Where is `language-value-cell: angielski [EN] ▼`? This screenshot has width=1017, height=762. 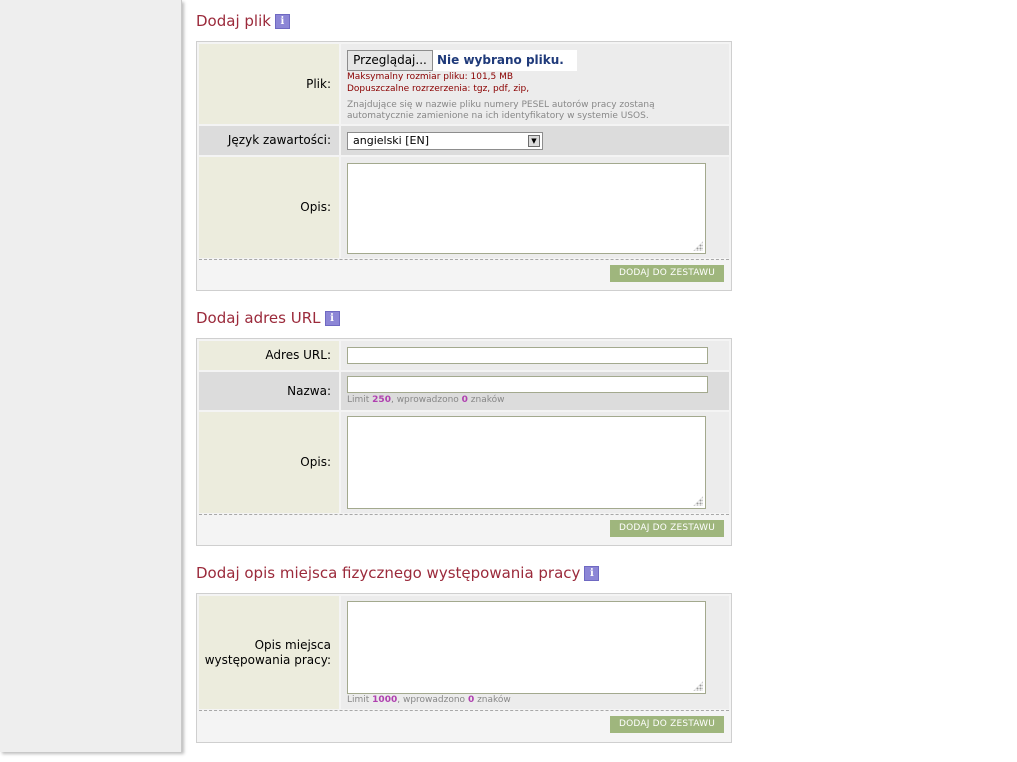 language-value-cell: angielski [EN] ▼ is located at coordinates (535, 140).